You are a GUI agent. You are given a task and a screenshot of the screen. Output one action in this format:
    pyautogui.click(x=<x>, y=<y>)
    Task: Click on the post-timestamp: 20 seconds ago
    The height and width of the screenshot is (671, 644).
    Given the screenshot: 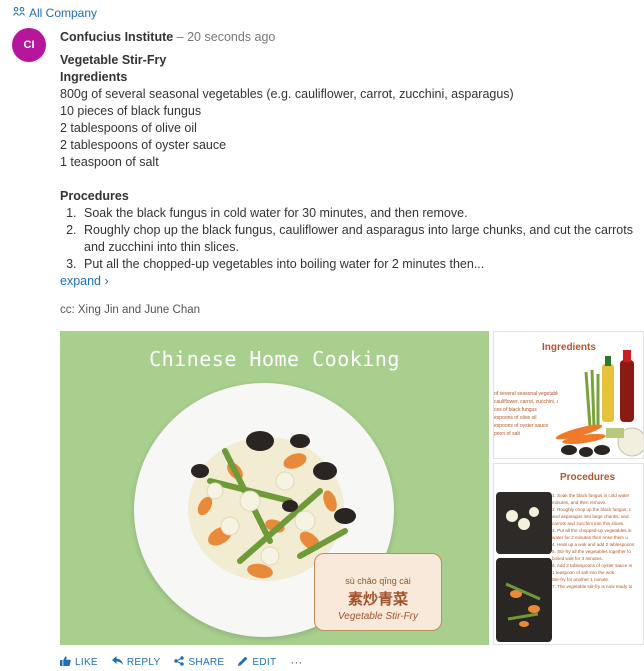 What is the action you would take?
    pyautogui.click(x=231, y=37)
    